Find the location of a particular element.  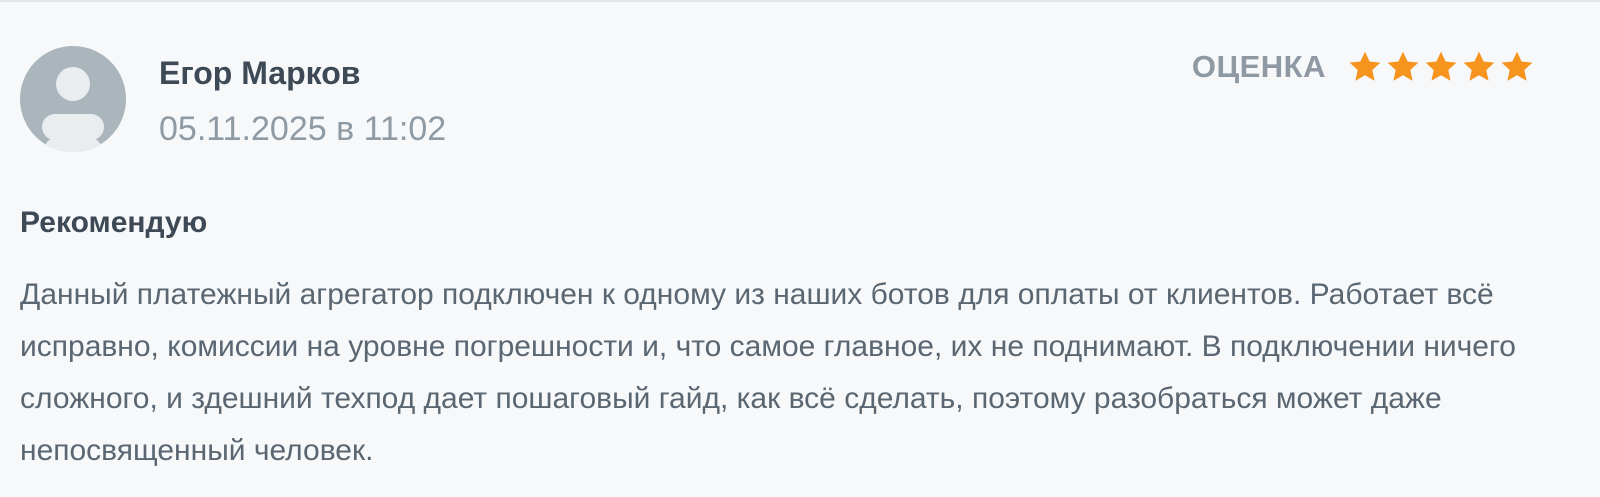

review-date: 05.11.2025 в 11:02 is located at coordinates (303, 129).